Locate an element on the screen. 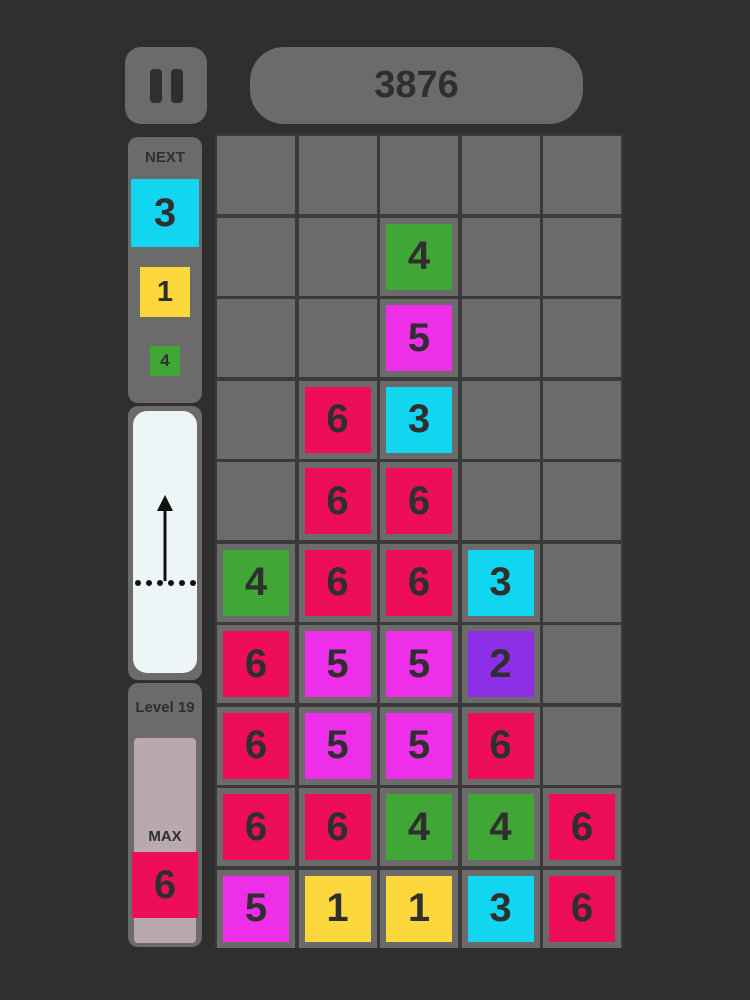 The image size is (750, 1000). next-label: NEXT is located at coordinates (164, 157).